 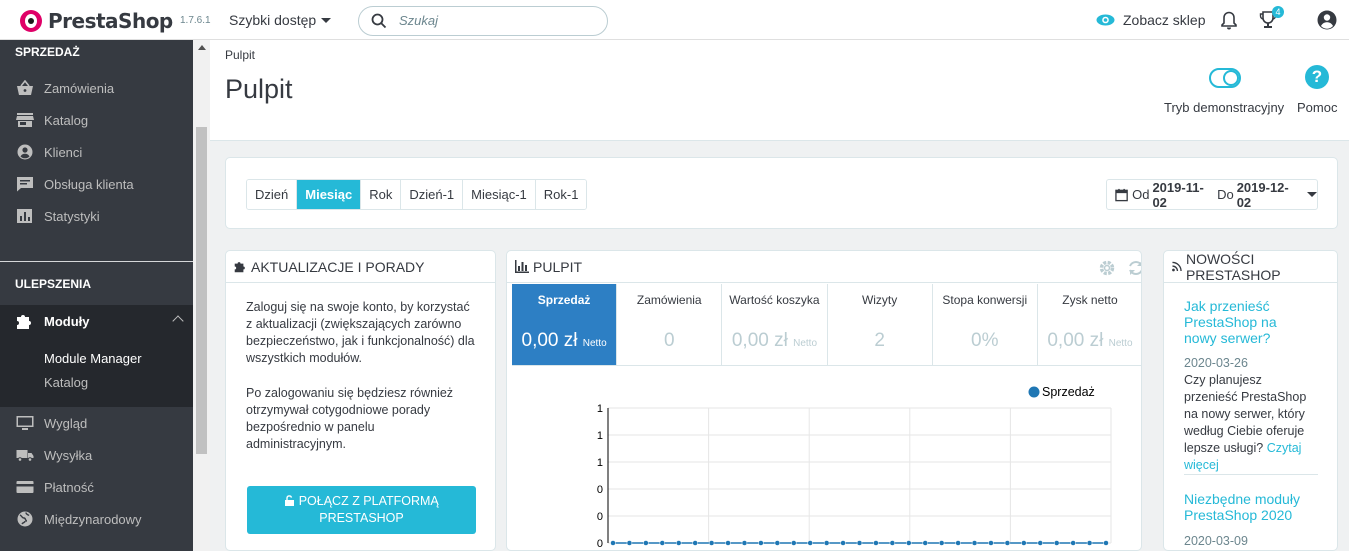 What do you see at coordinates (66, 423) in the screenshot?
I see `sidebar-item-label: Wygląd` at bounding box center [66, 423].